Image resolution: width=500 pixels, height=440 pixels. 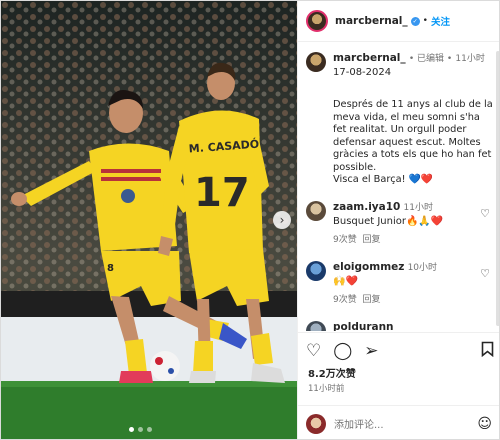 What do you see at coordinates (398, 371) in the screenshot?
I see `like-count: 8.2万次赞` at bounding box center [398, 371].